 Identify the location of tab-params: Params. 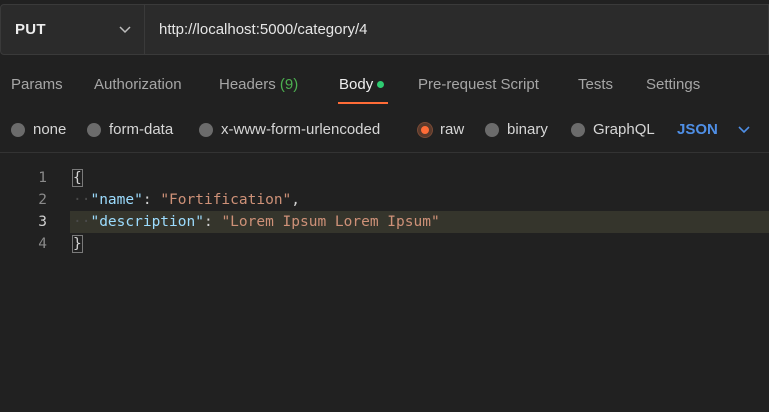
(37, 84).